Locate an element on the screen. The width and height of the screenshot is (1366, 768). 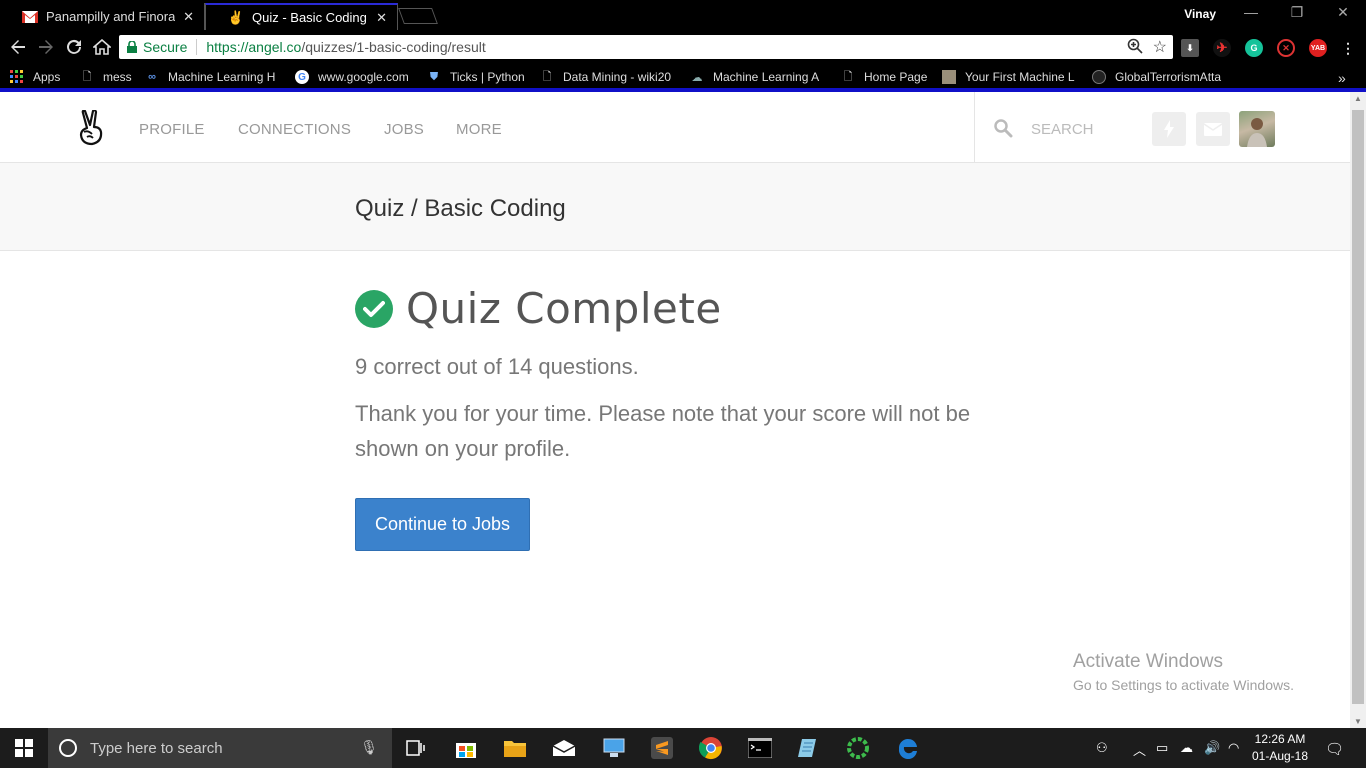
bookmark-machine-learning-h: ∞ Machine Learning H is located at coordinates (212, 77).